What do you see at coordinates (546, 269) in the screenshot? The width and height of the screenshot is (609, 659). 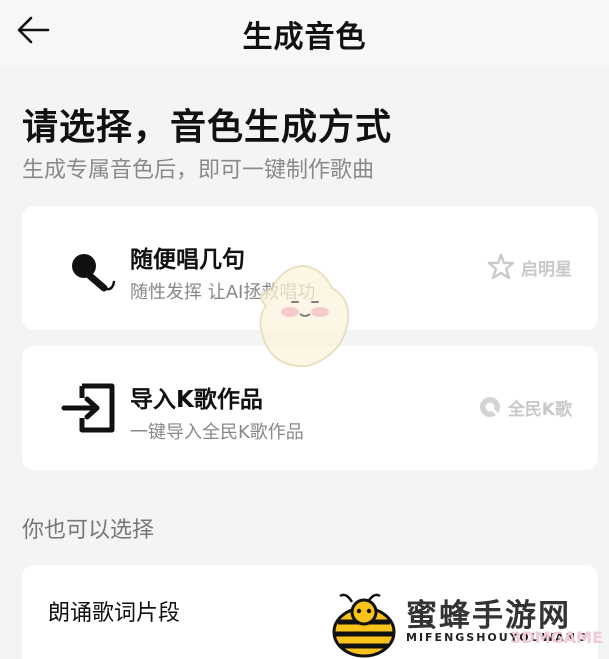 I see `brand-name: 启明星` at bounding box center [546, 269].